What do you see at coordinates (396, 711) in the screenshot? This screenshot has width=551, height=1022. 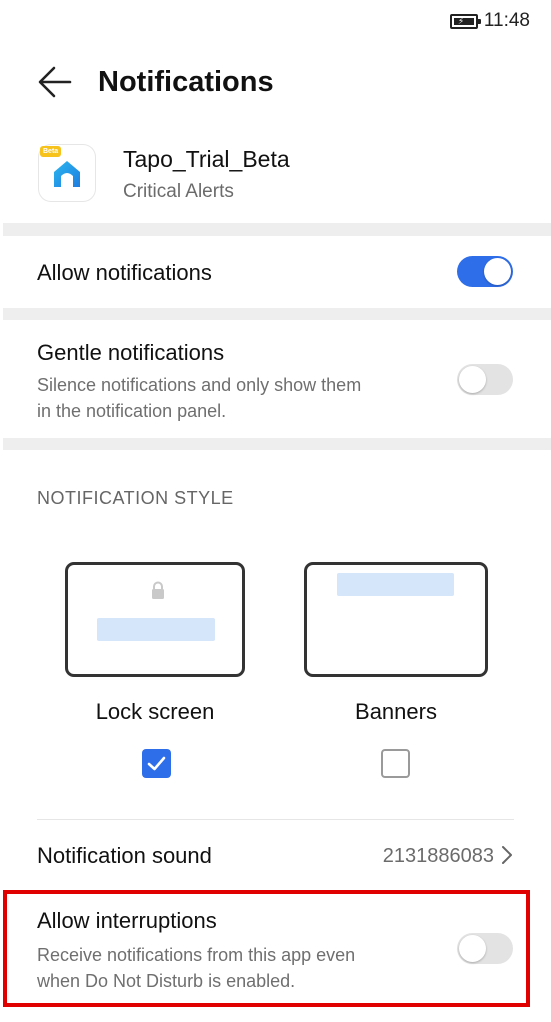 I see `banners-label: Banners` at bounding box center [396, 711].